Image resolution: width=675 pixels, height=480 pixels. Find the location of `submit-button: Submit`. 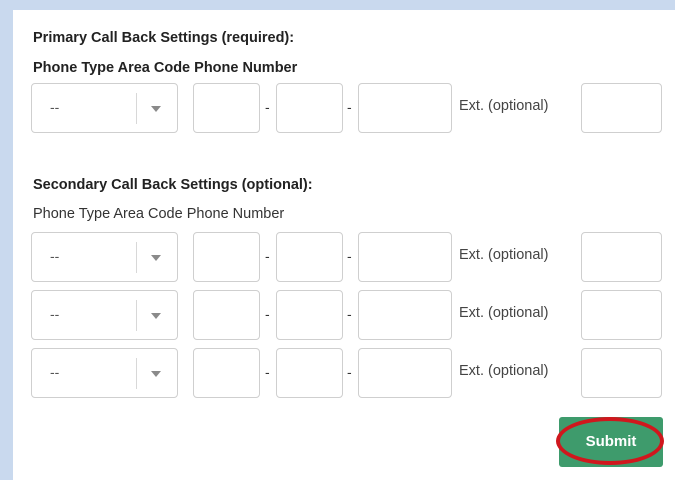

submit-button: Submit is located at coordinates (611, 442).